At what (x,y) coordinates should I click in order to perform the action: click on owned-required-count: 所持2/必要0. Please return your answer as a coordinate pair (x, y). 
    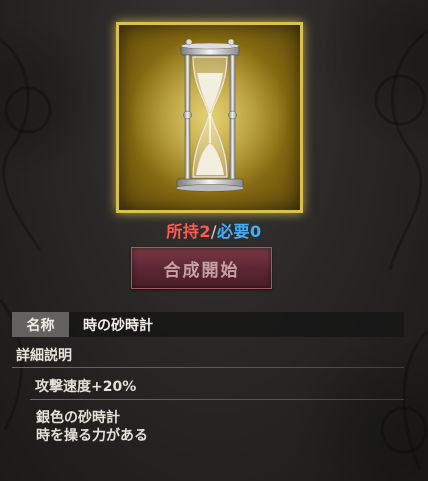
    Looking at the image, I should click on (214, 230).